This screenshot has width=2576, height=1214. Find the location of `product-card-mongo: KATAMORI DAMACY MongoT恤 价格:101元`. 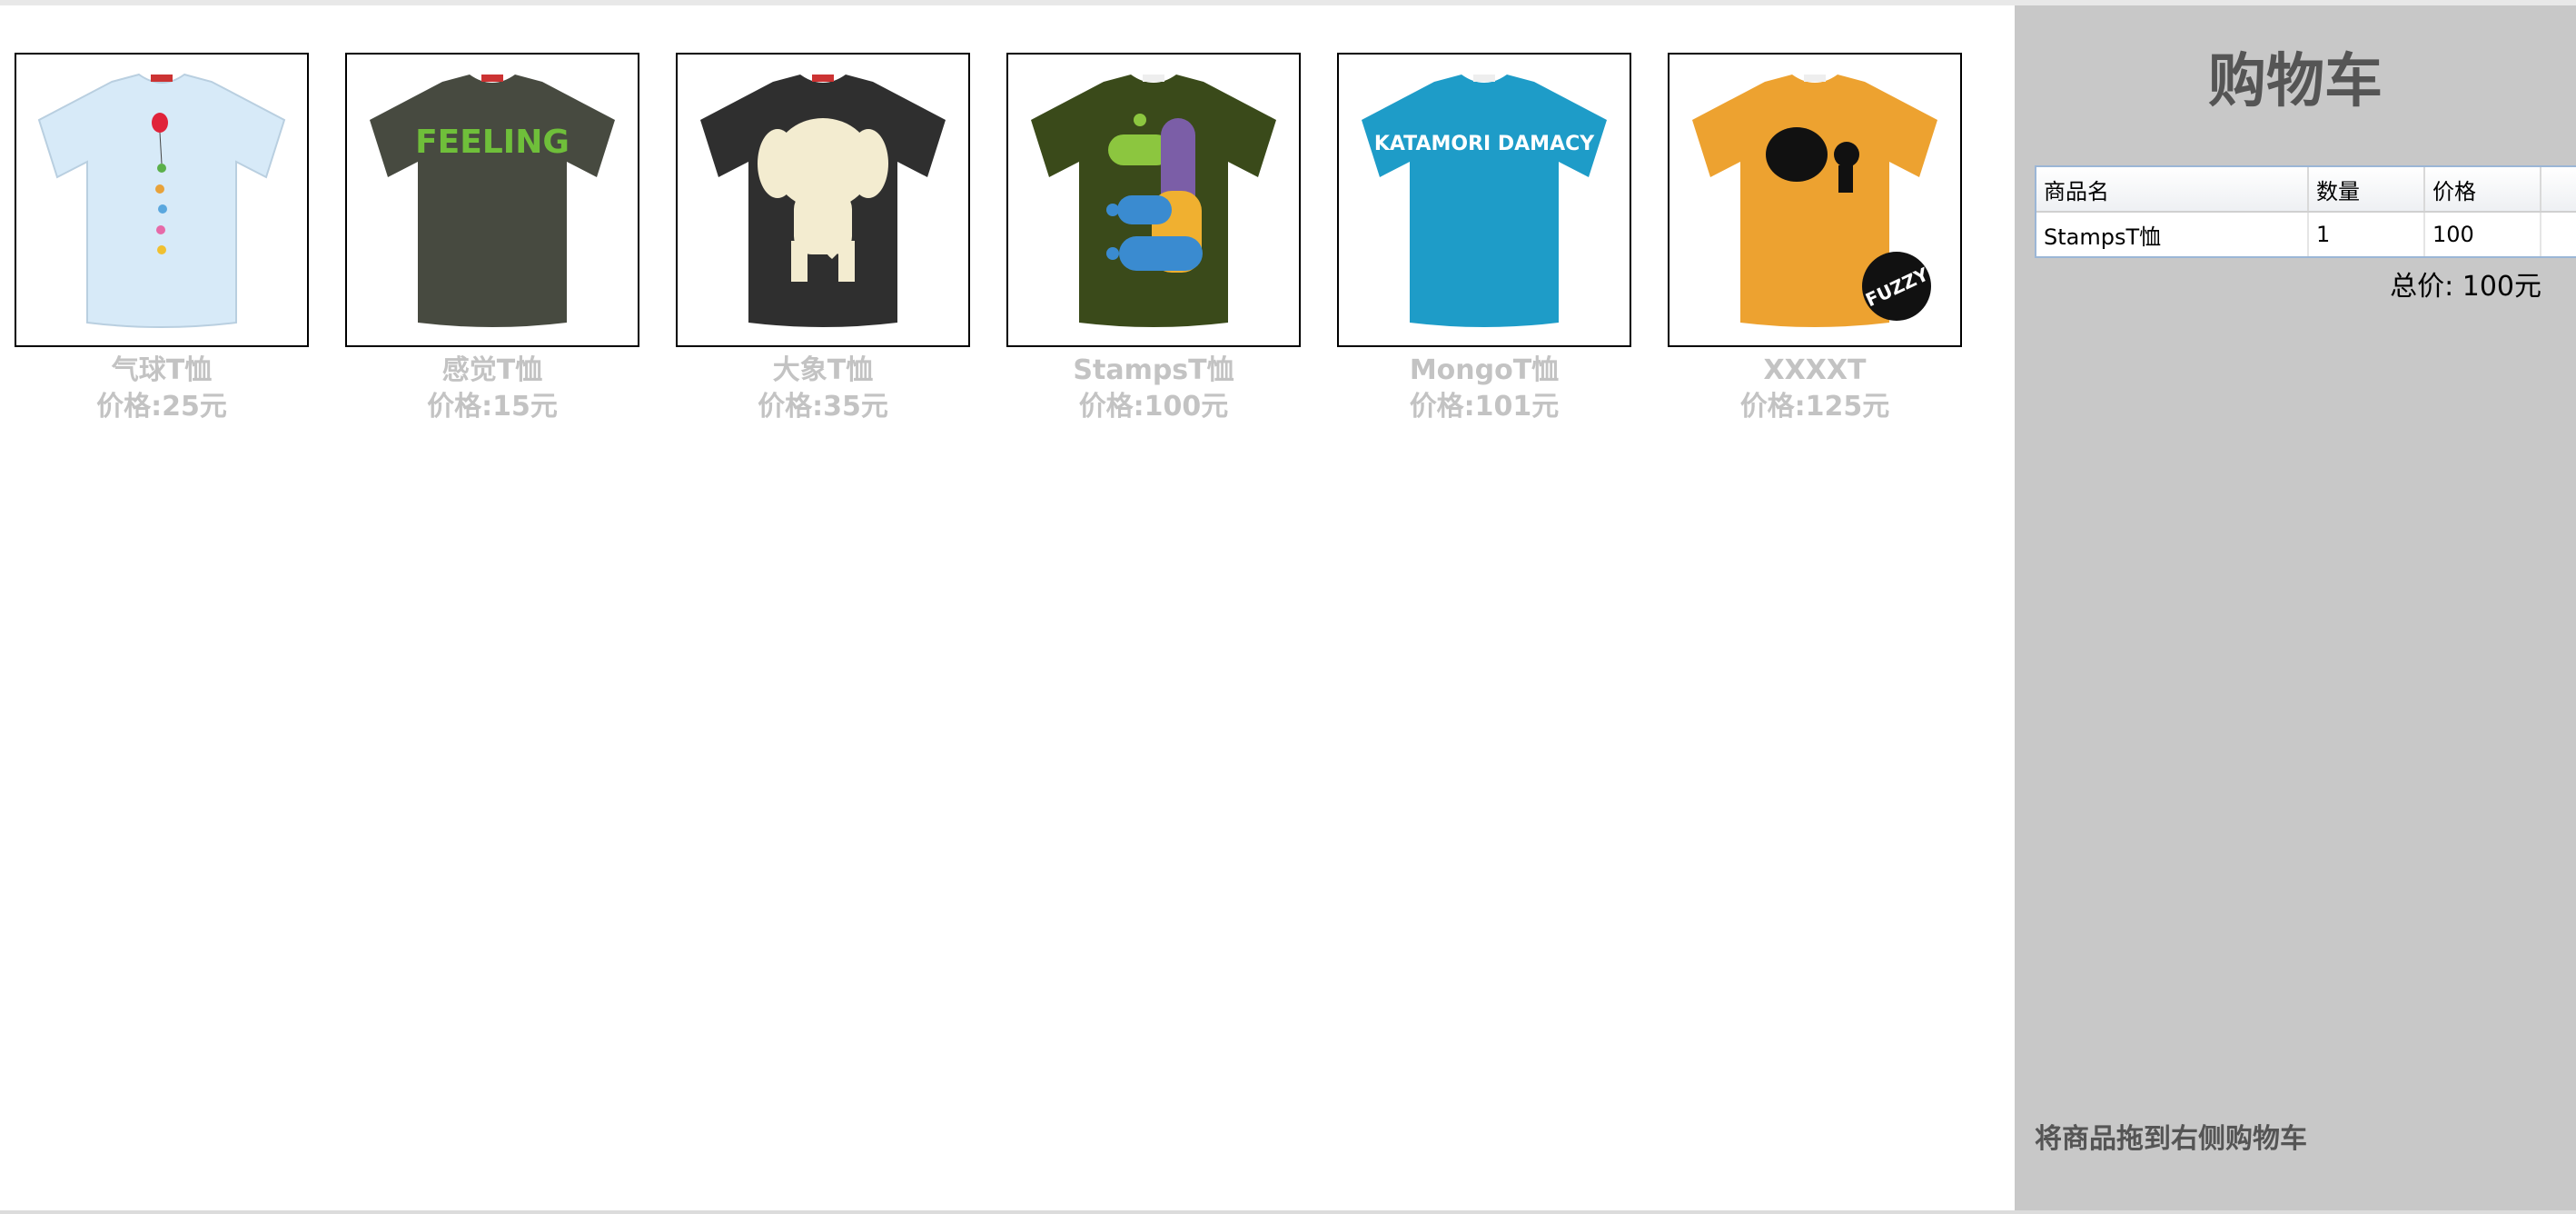

product-card-mongo: KATAMORI DAMACY MongoT恤 价格:101元 is located at coordinates (1484, 239).